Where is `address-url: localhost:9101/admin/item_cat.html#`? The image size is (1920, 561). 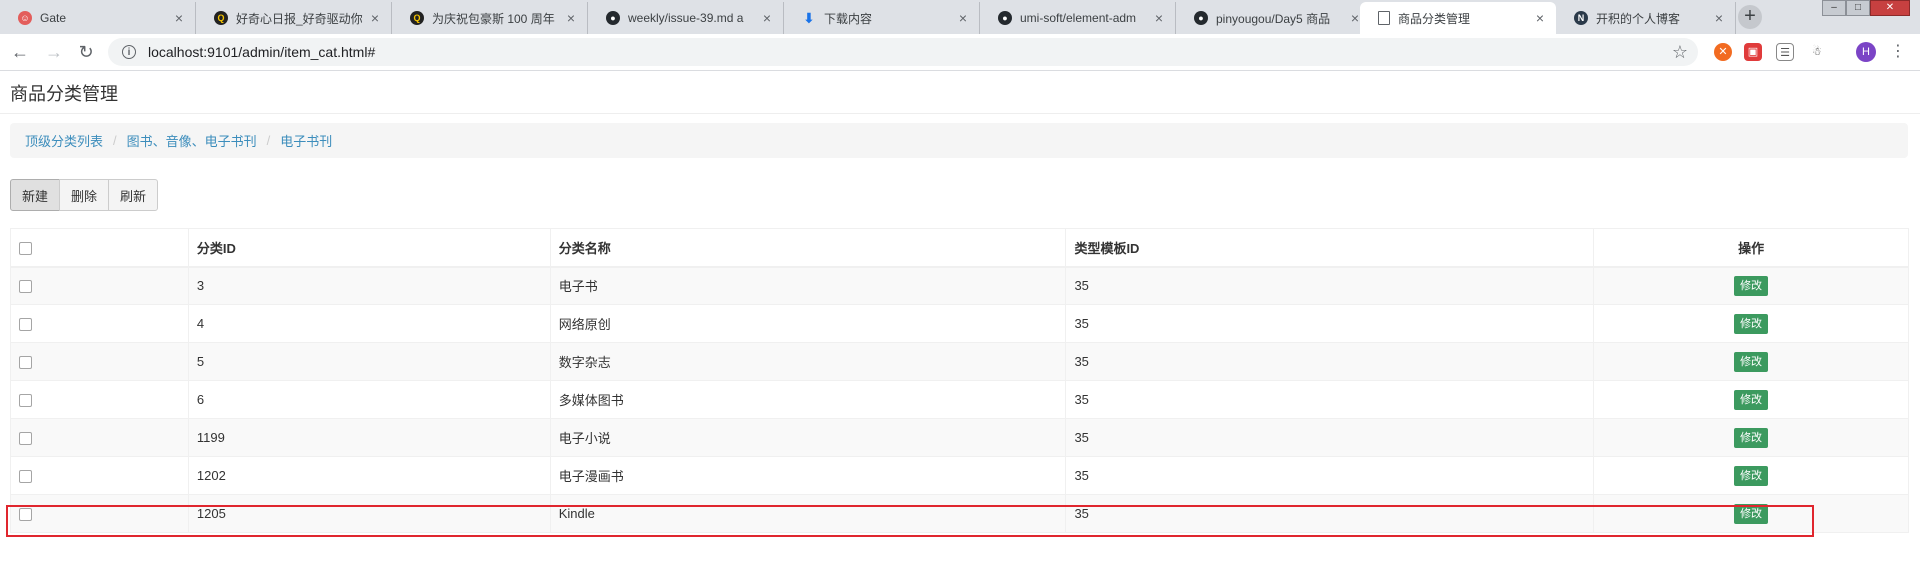
address-url: localhost:9101/admin/item_cat.html# is located at coordinates (910, 52).